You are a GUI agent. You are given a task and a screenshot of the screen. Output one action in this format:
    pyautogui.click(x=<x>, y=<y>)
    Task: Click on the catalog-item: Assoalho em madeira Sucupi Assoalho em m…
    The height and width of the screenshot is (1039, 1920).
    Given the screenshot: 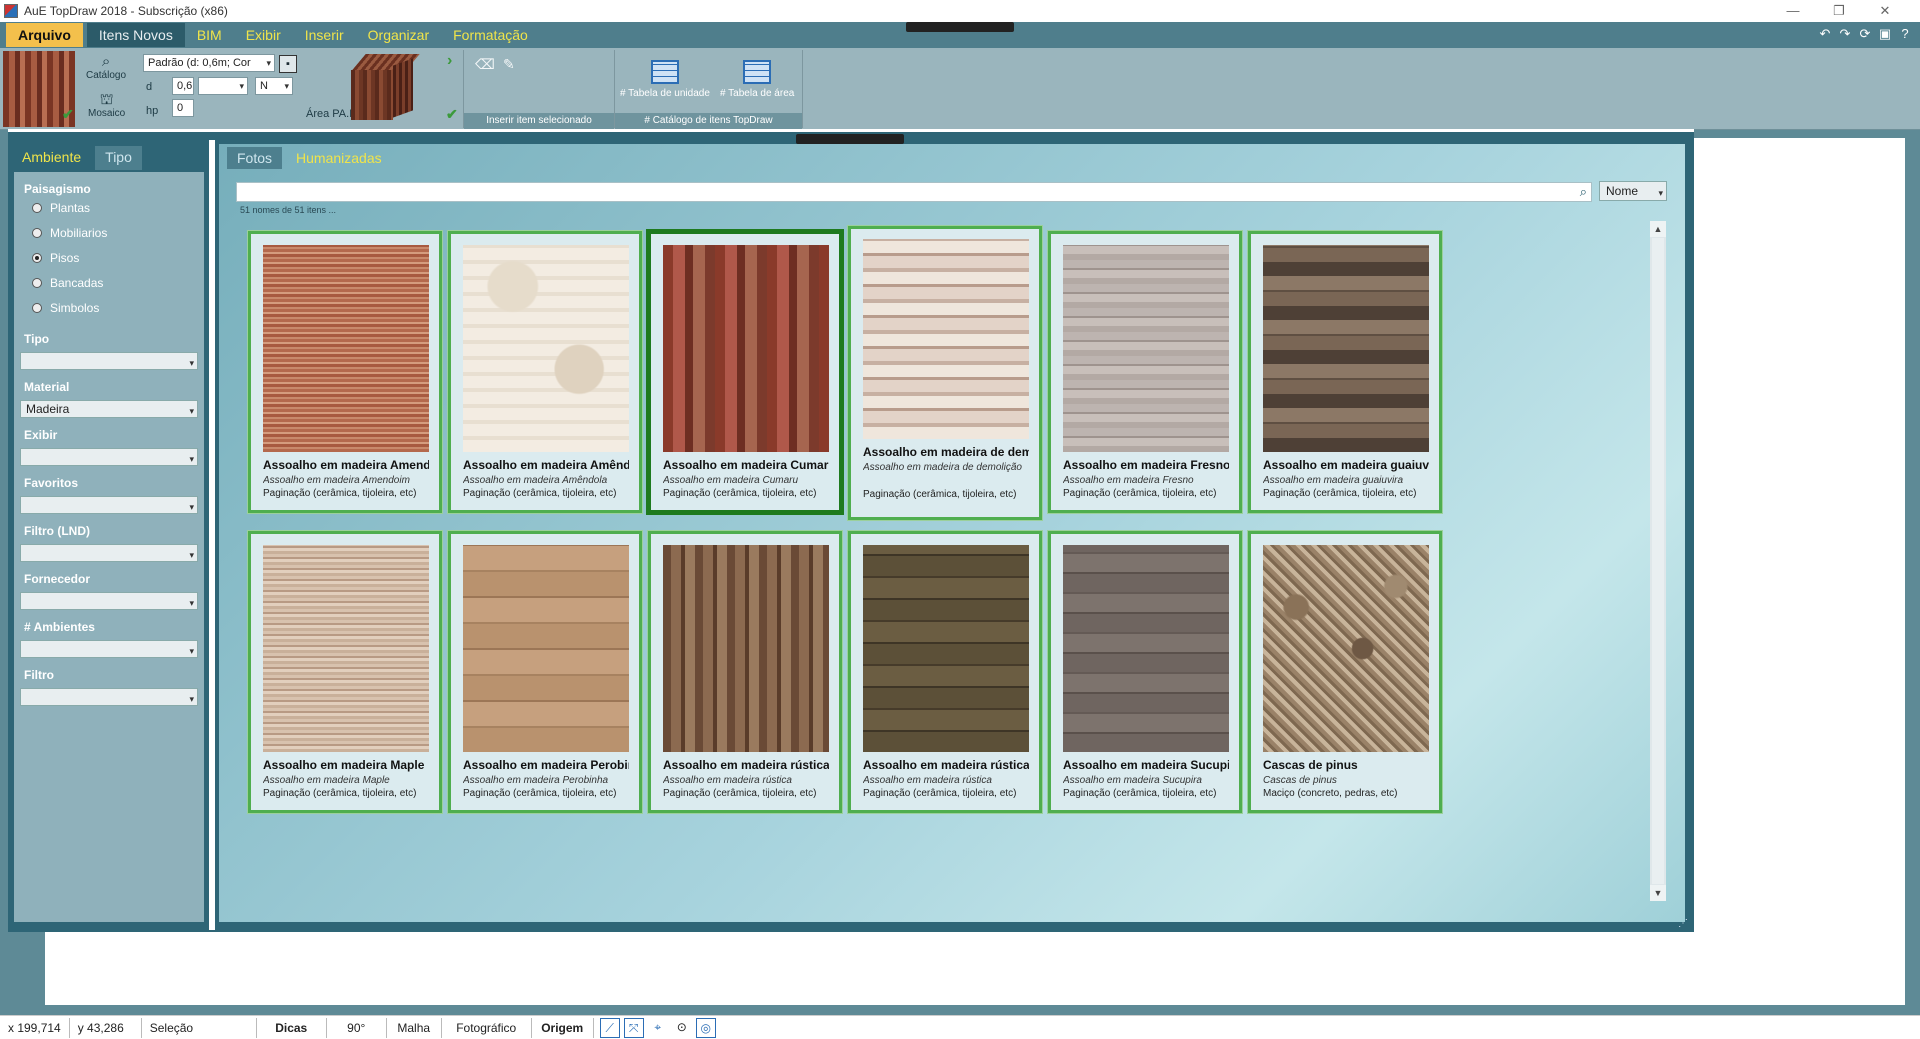 What is the action you would take?
    pyautogui.click(x=1145, y=672)
    